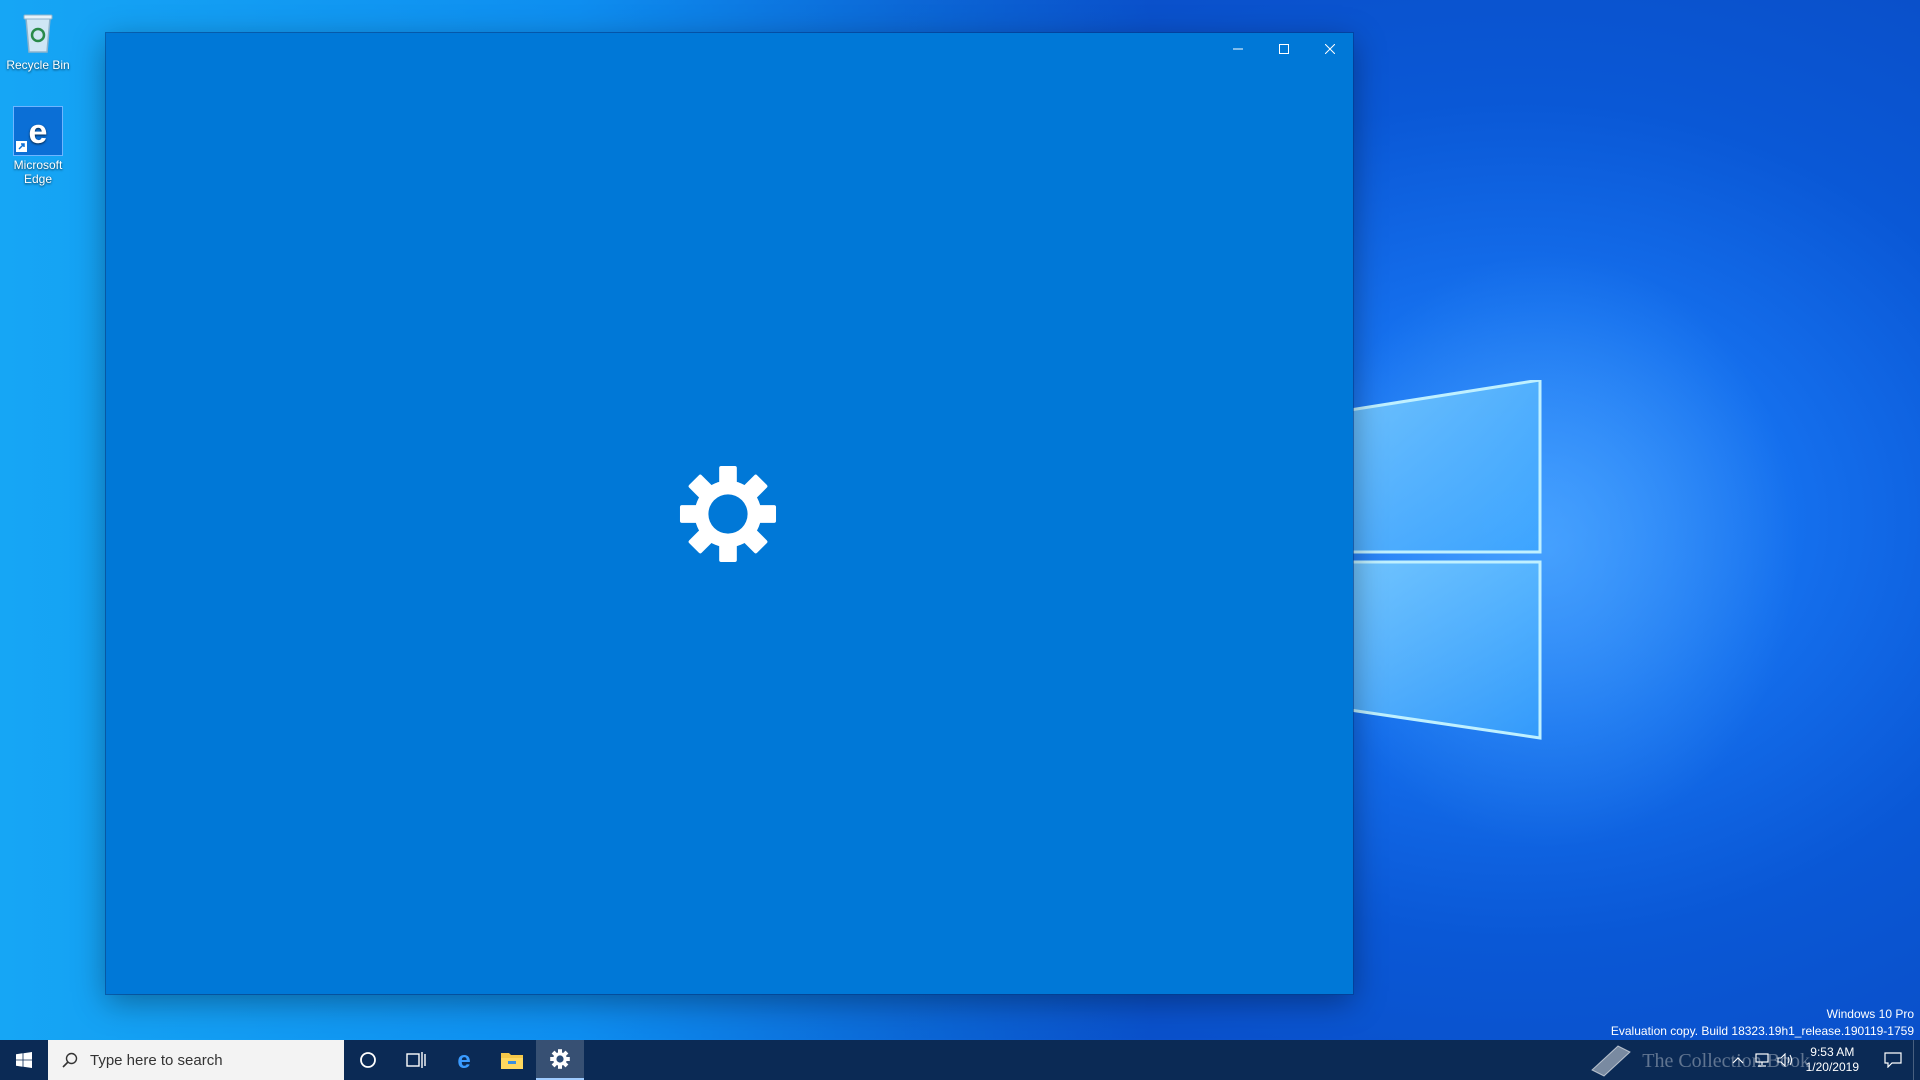  I want to click on minimize-icon, so click(1238, 49).